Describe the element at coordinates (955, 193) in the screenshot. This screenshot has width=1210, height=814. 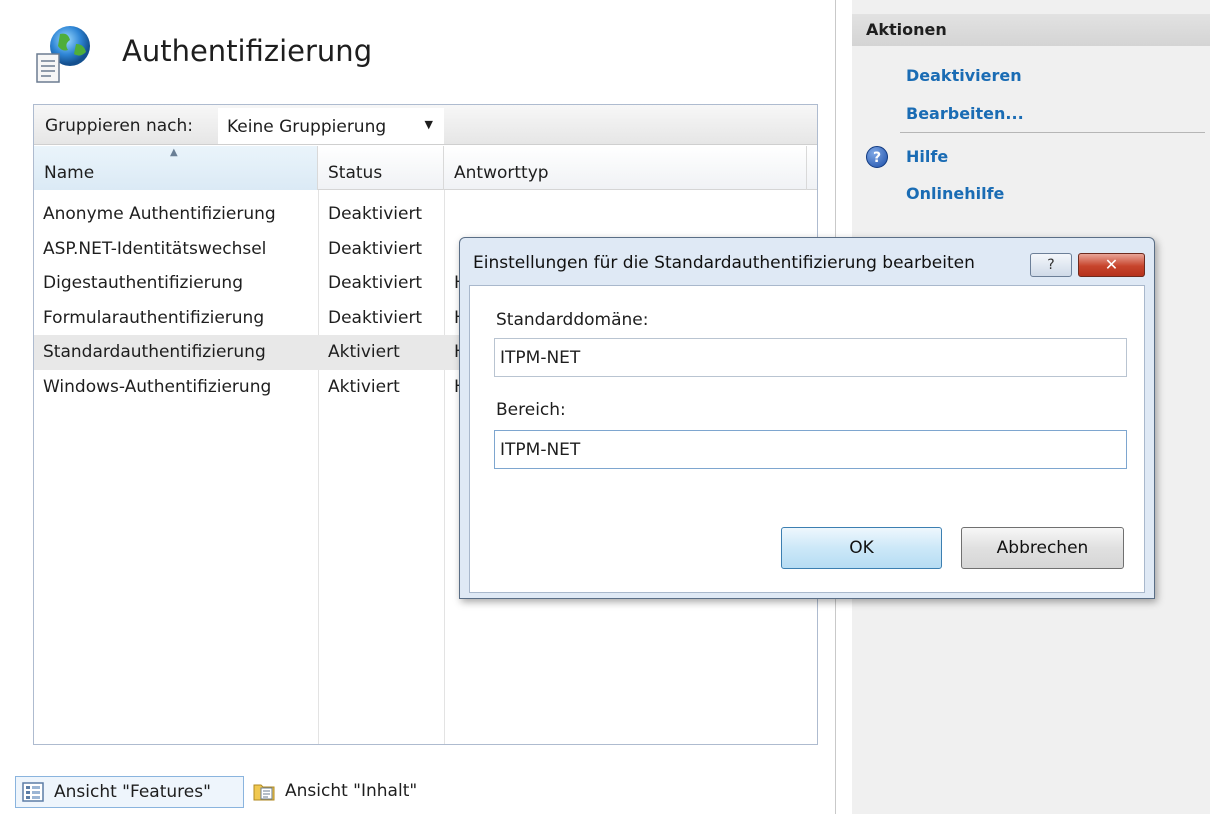
I see `online-help-link: Onlinehilfe` at that location.